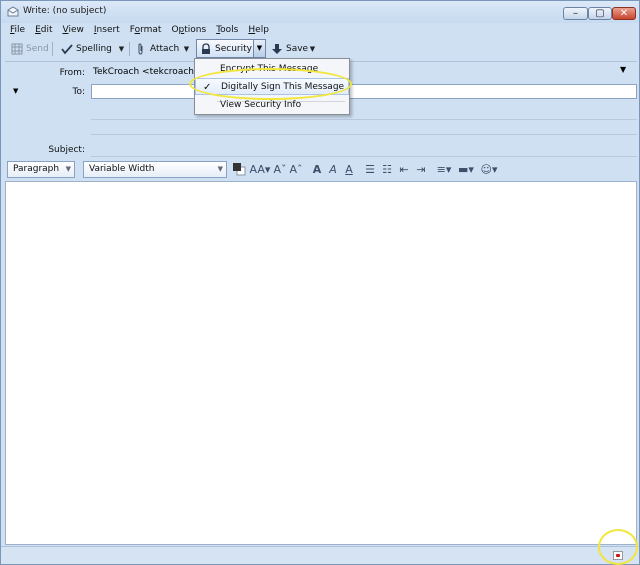 Image resolution: width=640 pixels, height=565 pixels. I want to click on send-icon, so click(17, 49).